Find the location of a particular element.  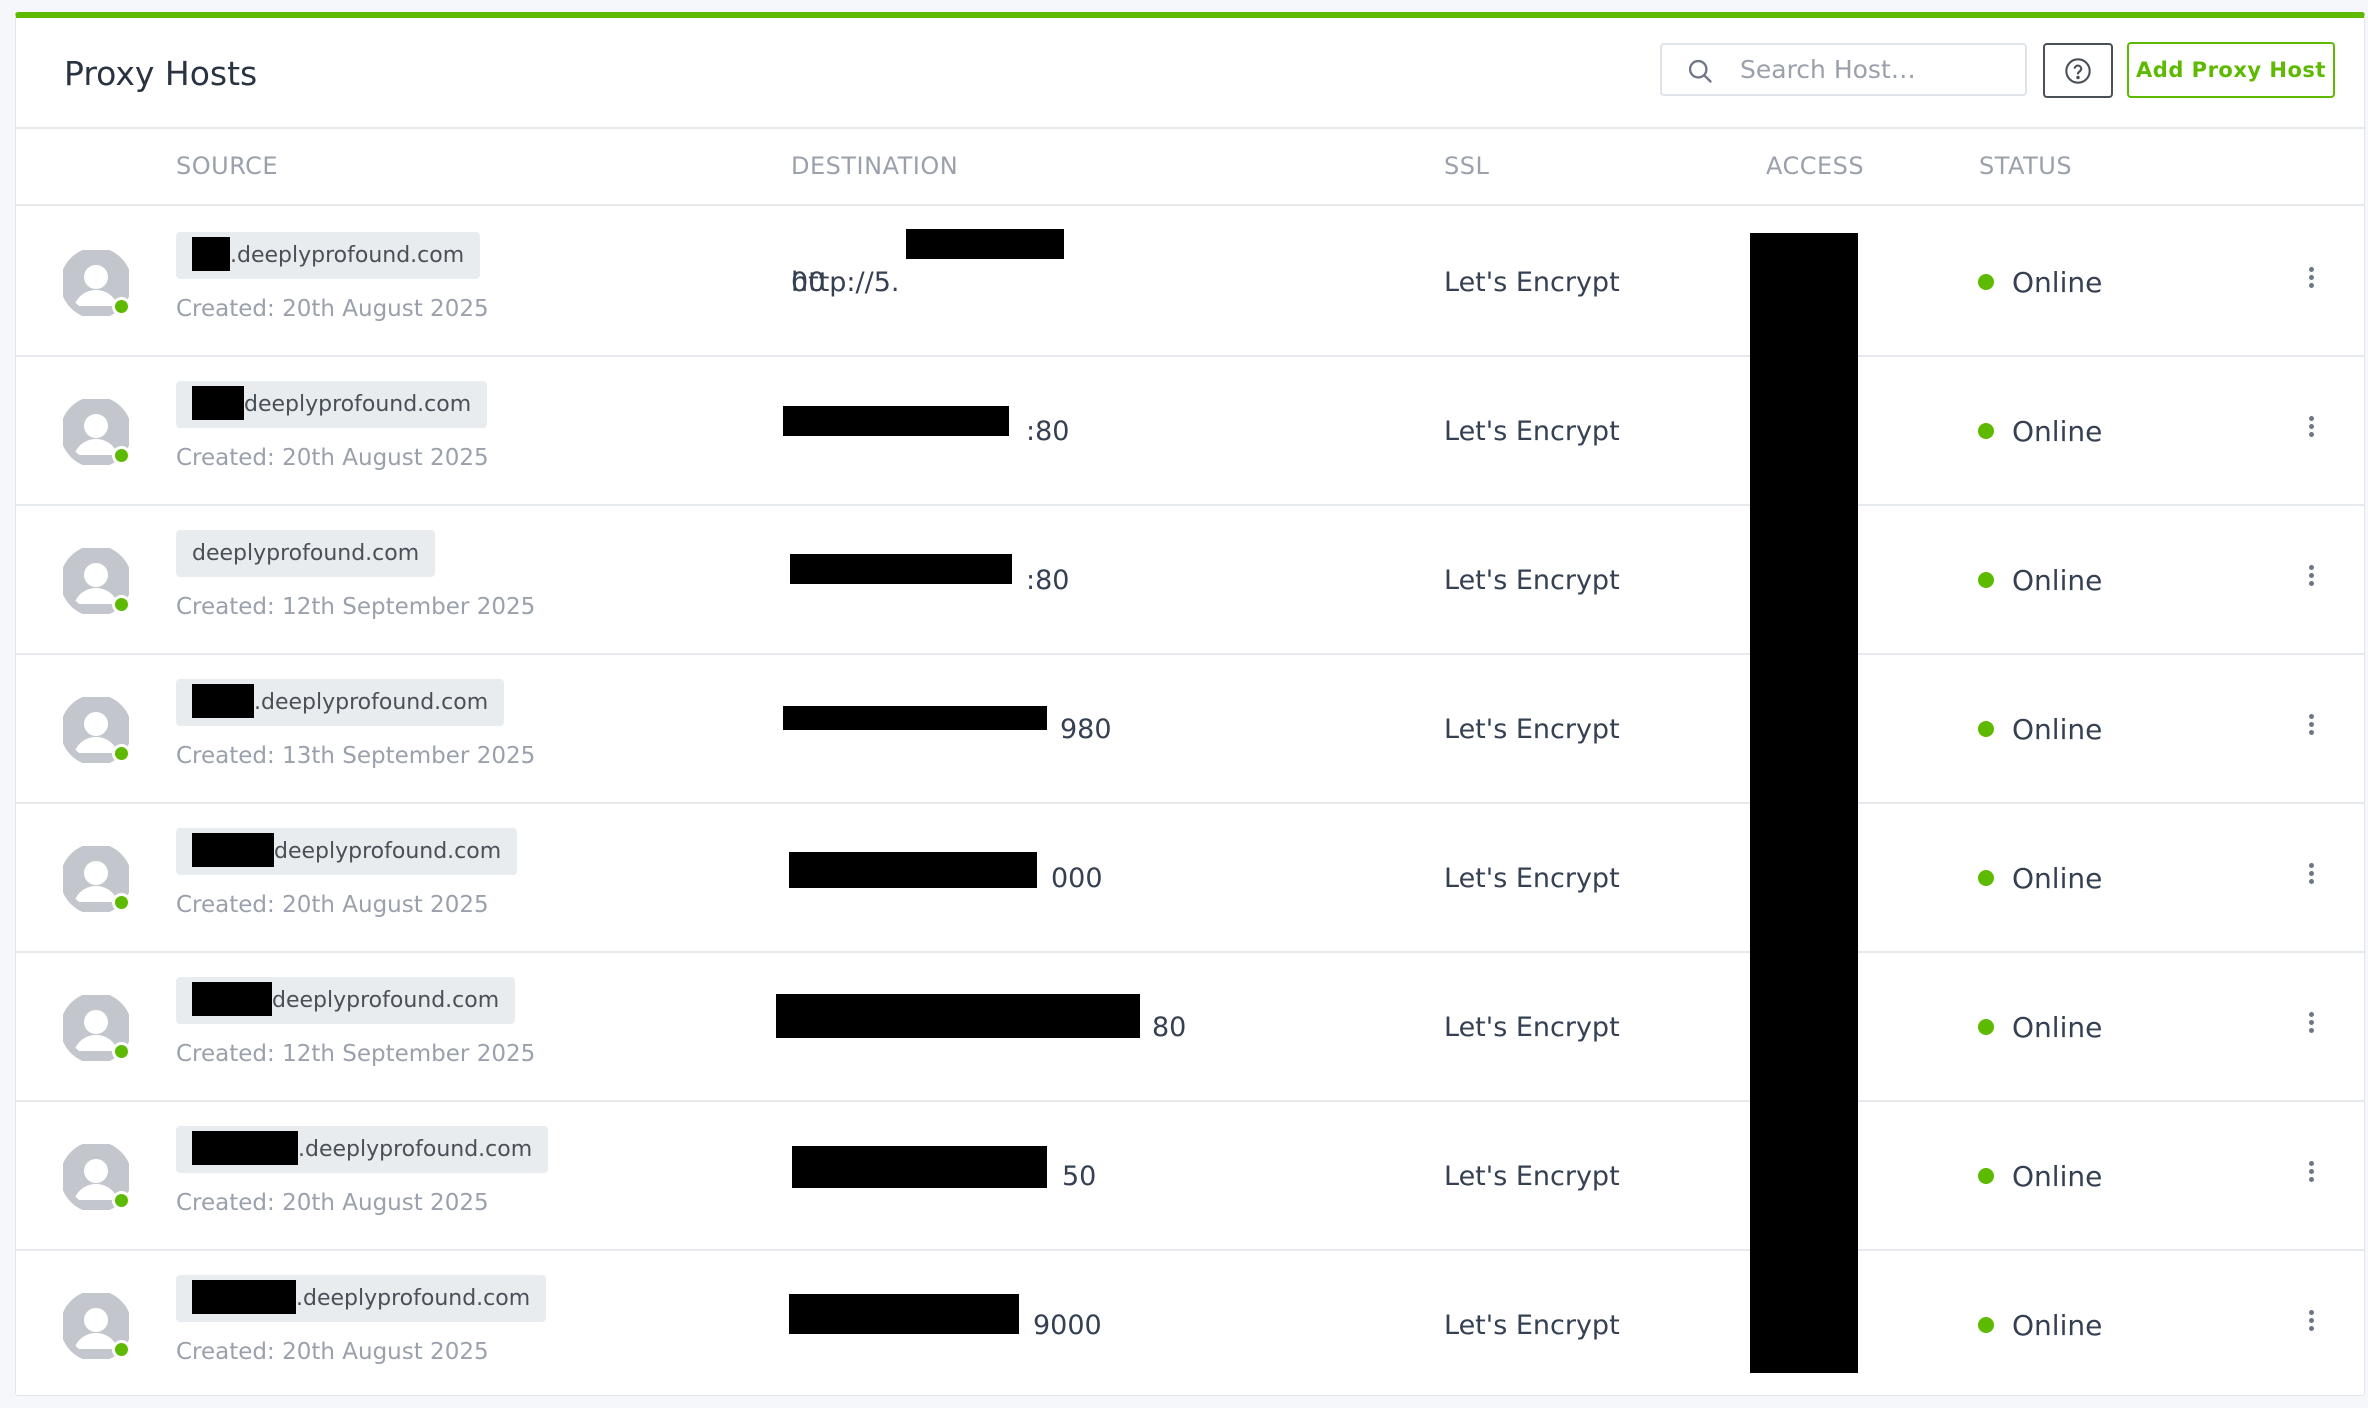

help-button is located at coordinates (2078, 70).